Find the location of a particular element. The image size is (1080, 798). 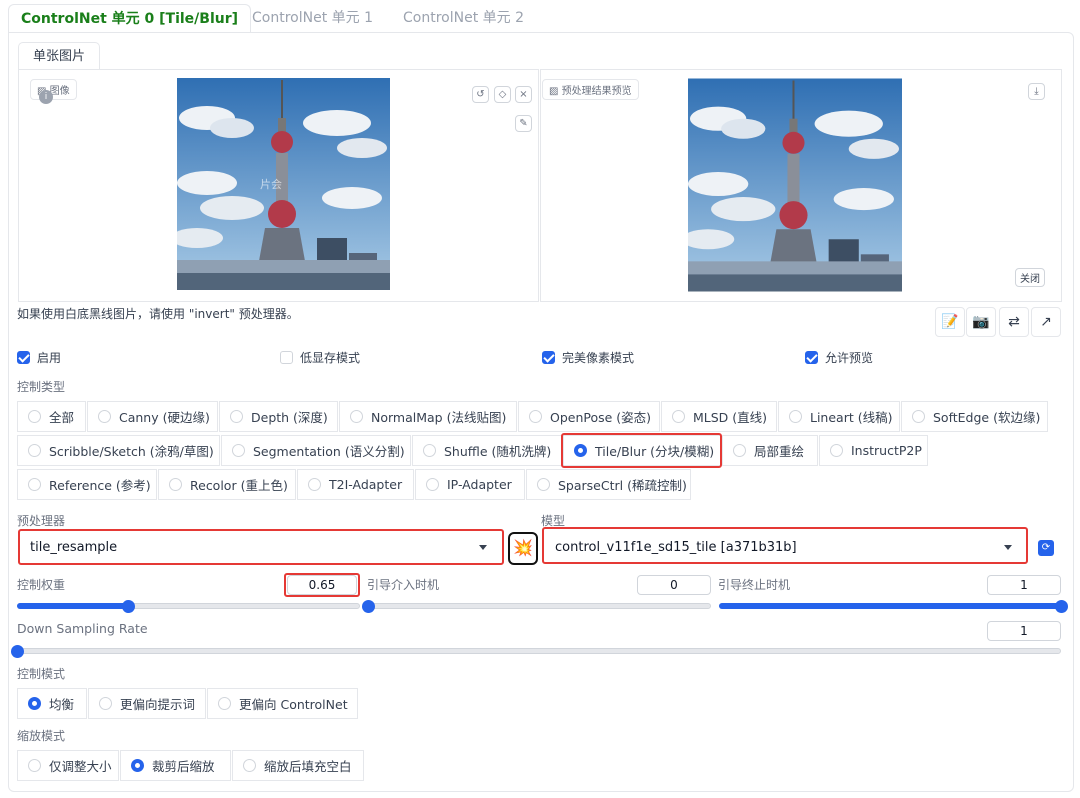

control-type-option: 局部重绘 is located at coordinates (770, 450).